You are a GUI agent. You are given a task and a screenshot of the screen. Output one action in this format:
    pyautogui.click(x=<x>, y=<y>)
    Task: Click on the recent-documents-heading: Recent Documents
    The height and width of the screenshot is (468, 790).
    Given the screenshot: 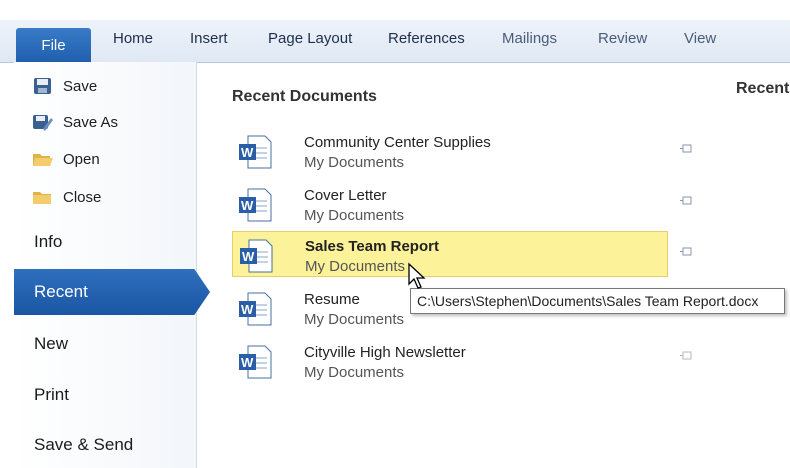 What is the action you would take?
    pyautogui.click(x=304, y=96)
    